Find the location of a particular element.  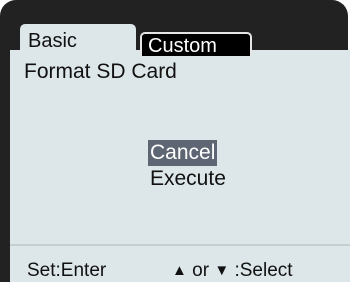

option-menu: Cancel Execute is located at coordinates (188, 166).